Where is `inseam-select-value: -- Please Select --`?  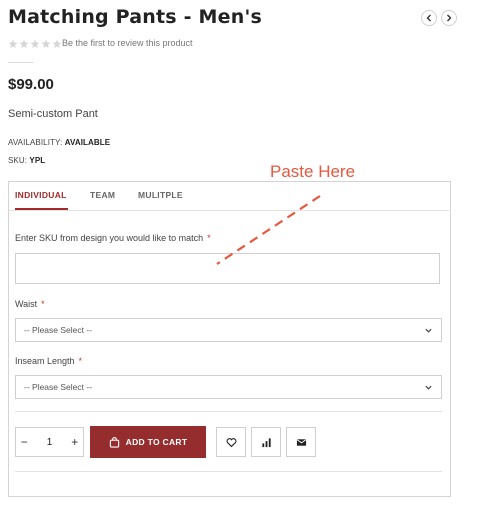 inseam-select-value: -- Please Select -- is located at coordinates (58, 387).